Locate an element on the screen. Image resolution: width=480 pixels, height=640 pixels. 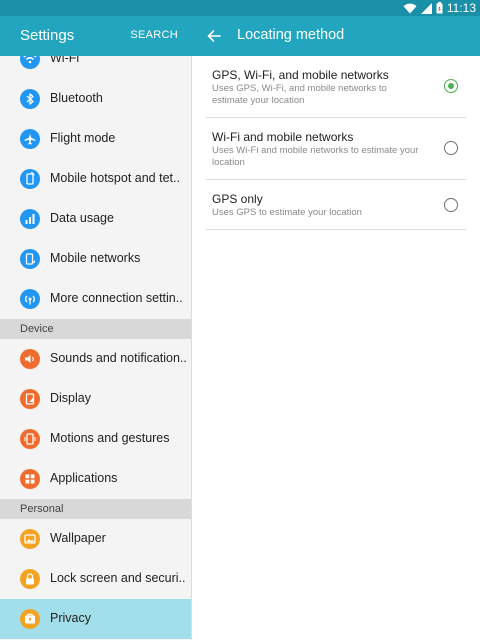
sidebar-item-label: Bluetooth is located at coordinates (76, 98).